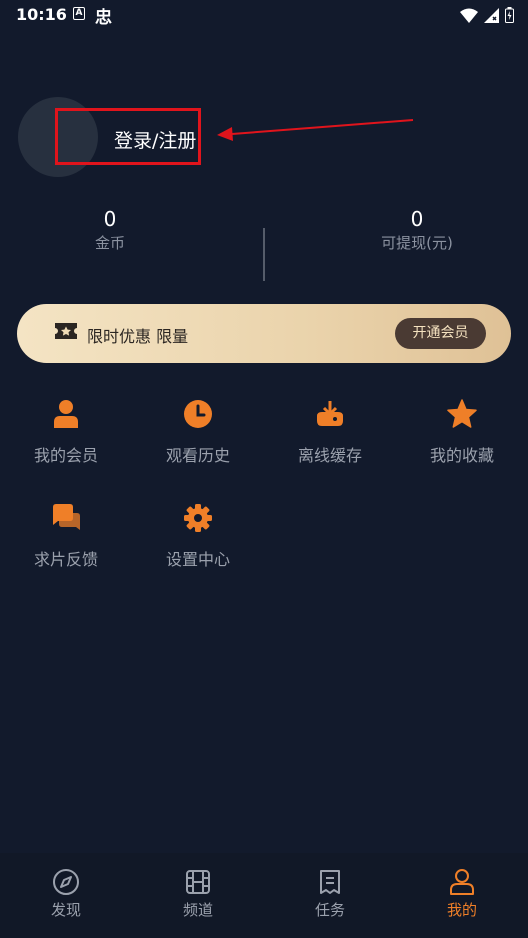 The image size is (528, 938). I want to click on battery-icon, so click(509, 15).